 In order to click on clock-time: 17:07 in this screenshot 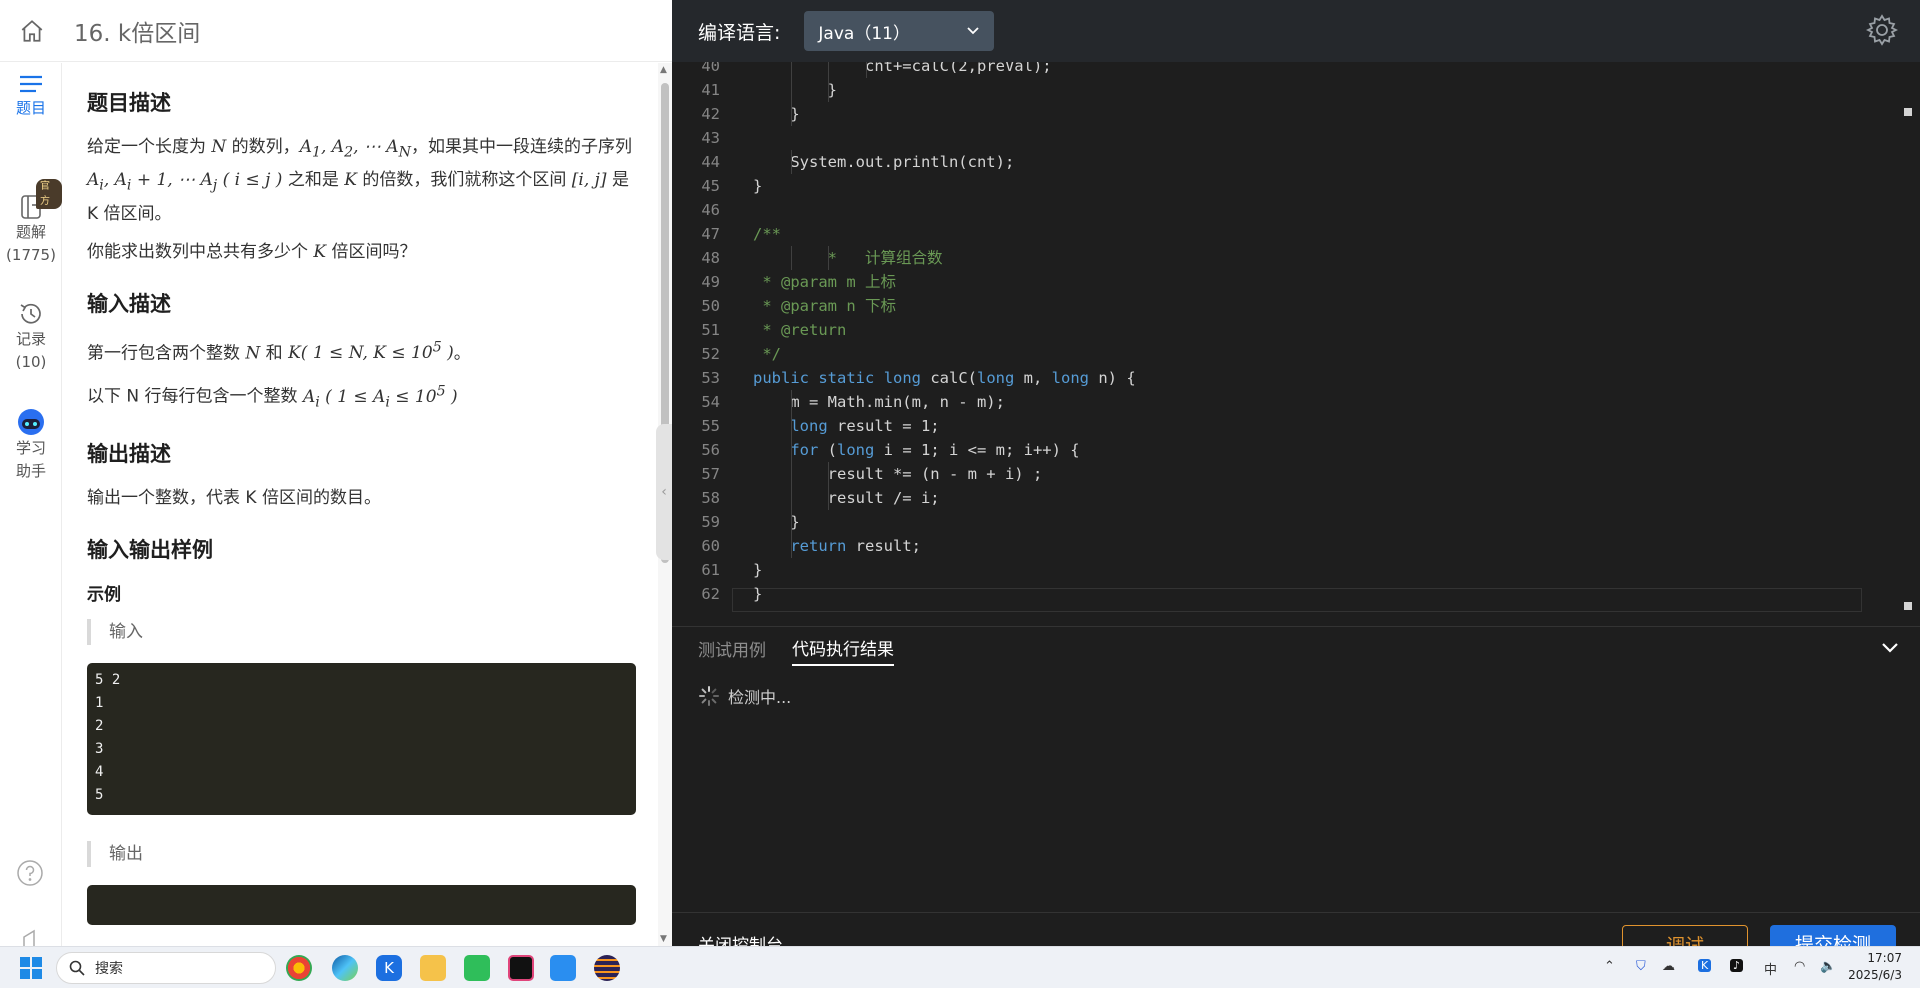, I will do `click(1884, 958)`.